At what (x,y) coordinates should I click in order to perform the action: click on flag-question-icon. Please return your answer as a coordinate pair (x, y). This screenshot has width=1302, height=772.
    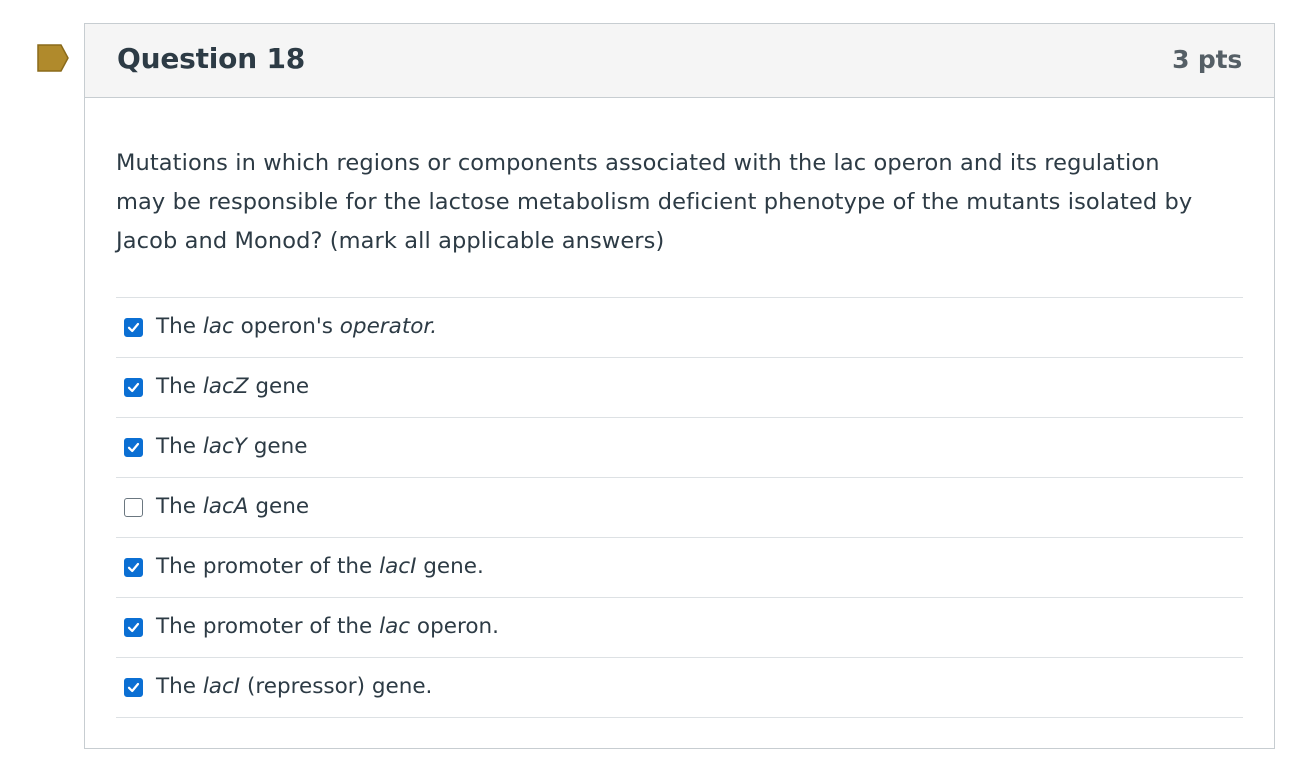
    Looking at the image, I should click on (53, 58).